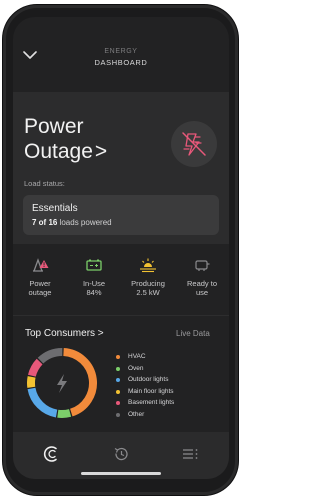 The image size is (320, 500). Describe the element at coordinates (148, 265) in the screenshot. I see `solar-sun-icon` at that location.